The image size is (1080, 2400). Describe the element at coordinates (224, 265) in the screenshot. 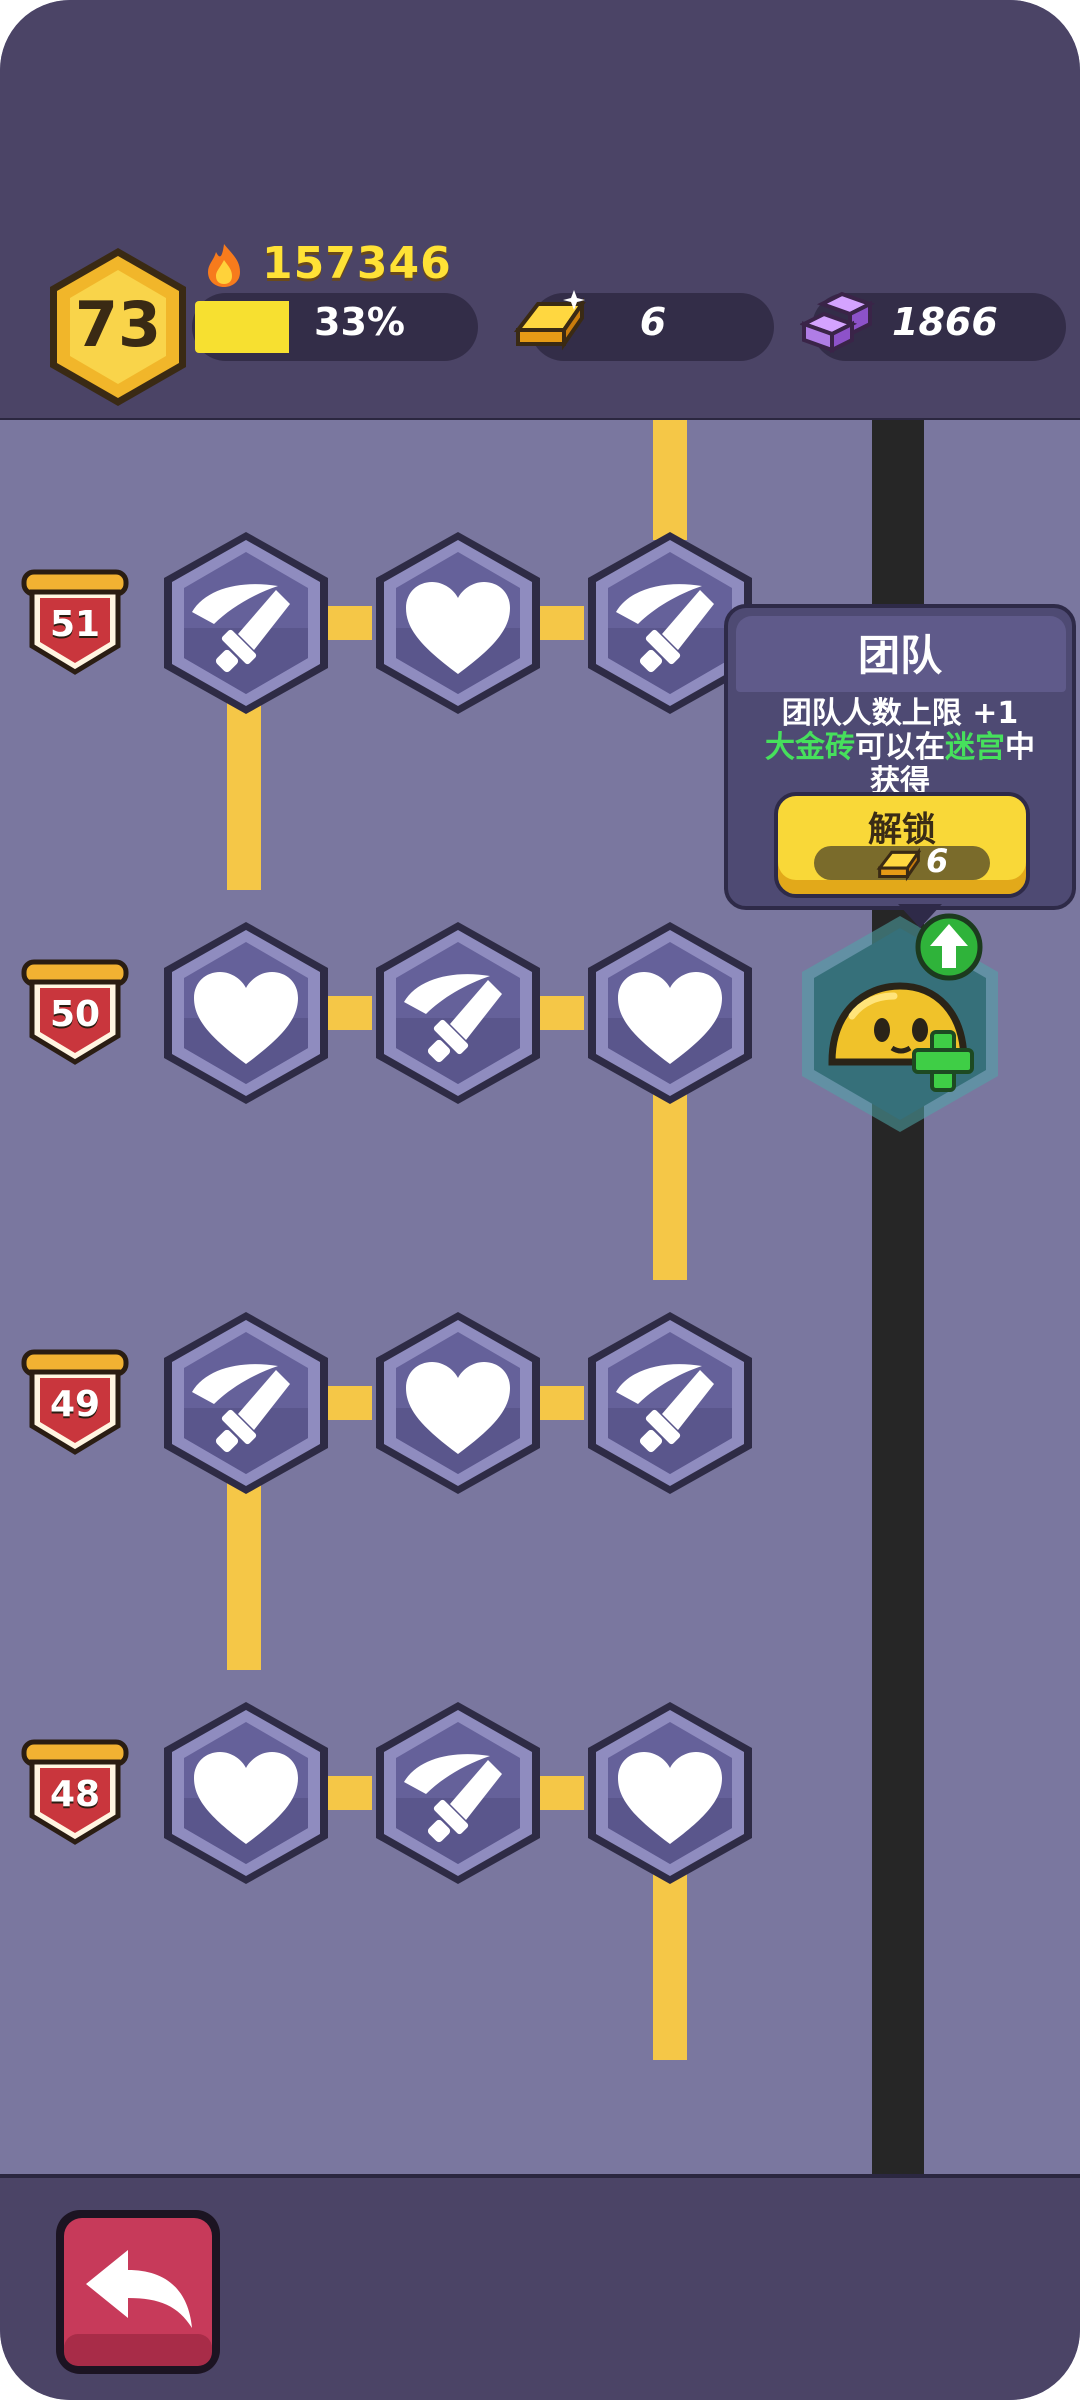

I see `fire-icon` at that location.